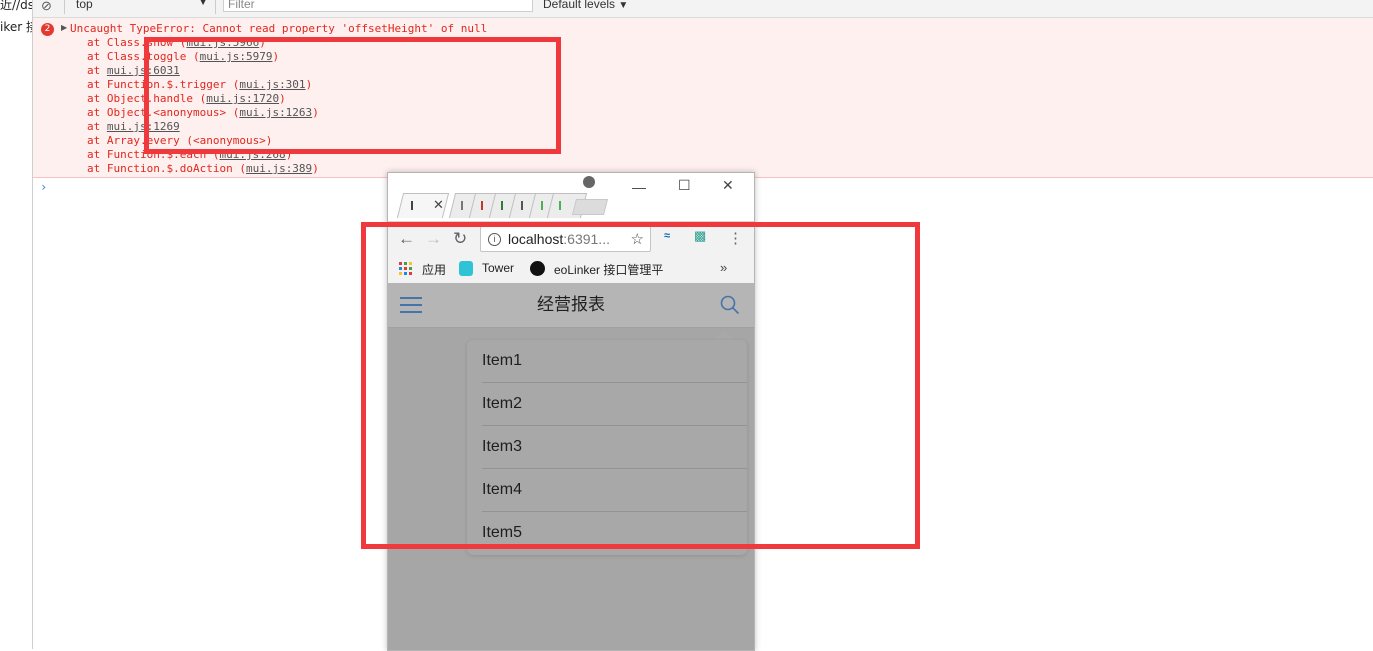 This screenshot has height=651, width=1373. Describe the element at coordinates (433, 239) in the screenshot. I see `forward-icon: →` at that location.